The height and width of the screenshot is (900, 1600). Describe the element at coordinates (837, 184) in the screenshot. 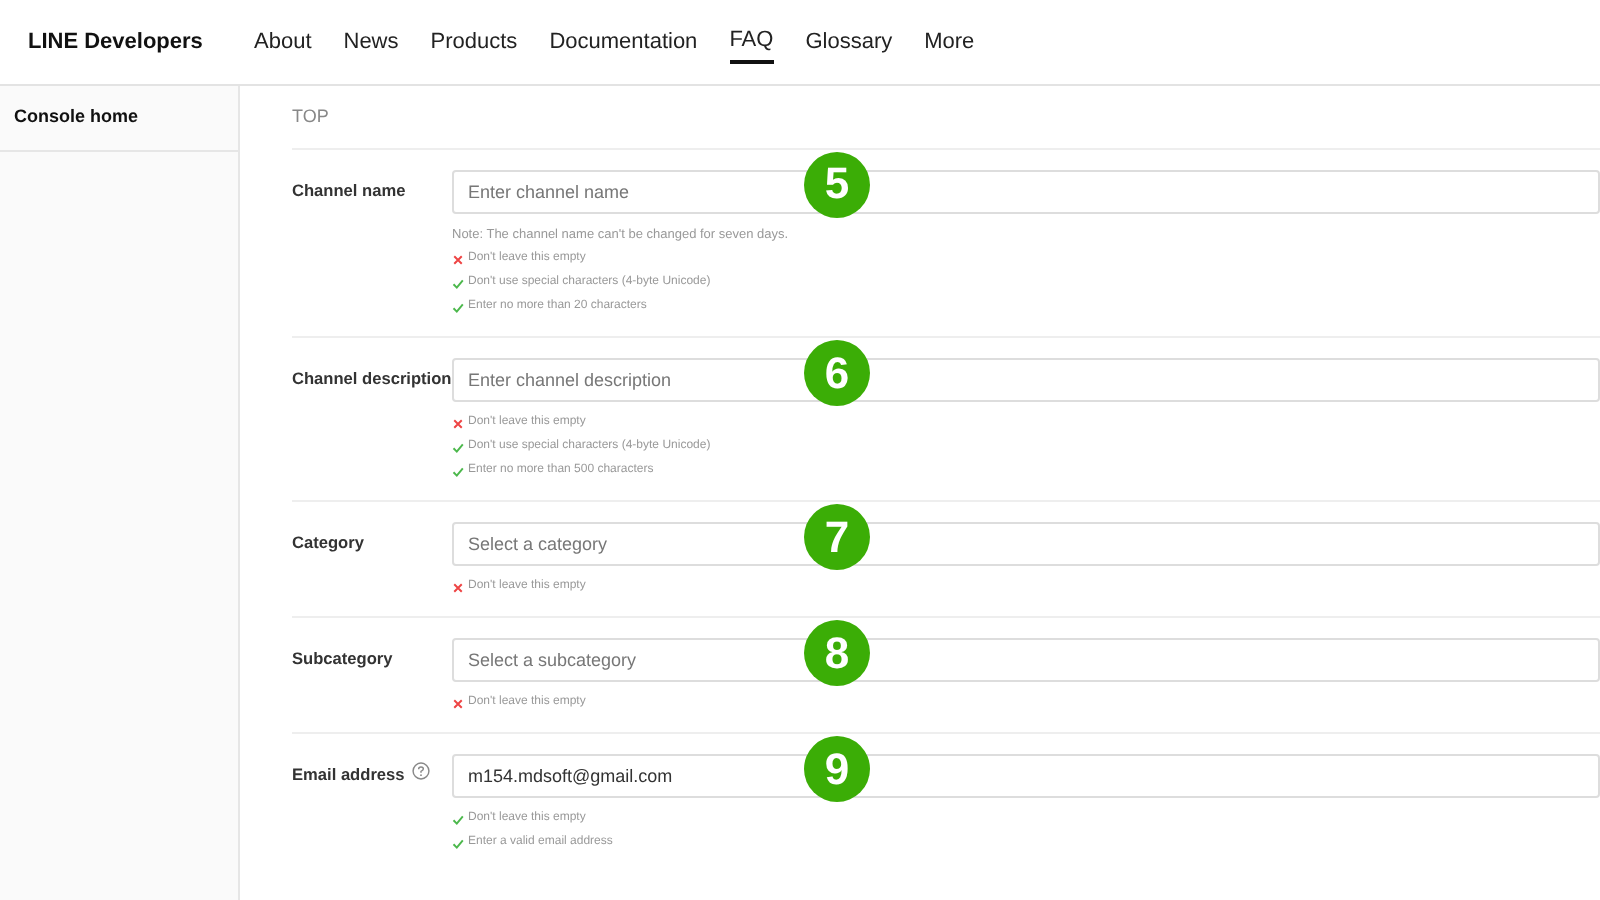

I see `number-badge: 5` at that location.